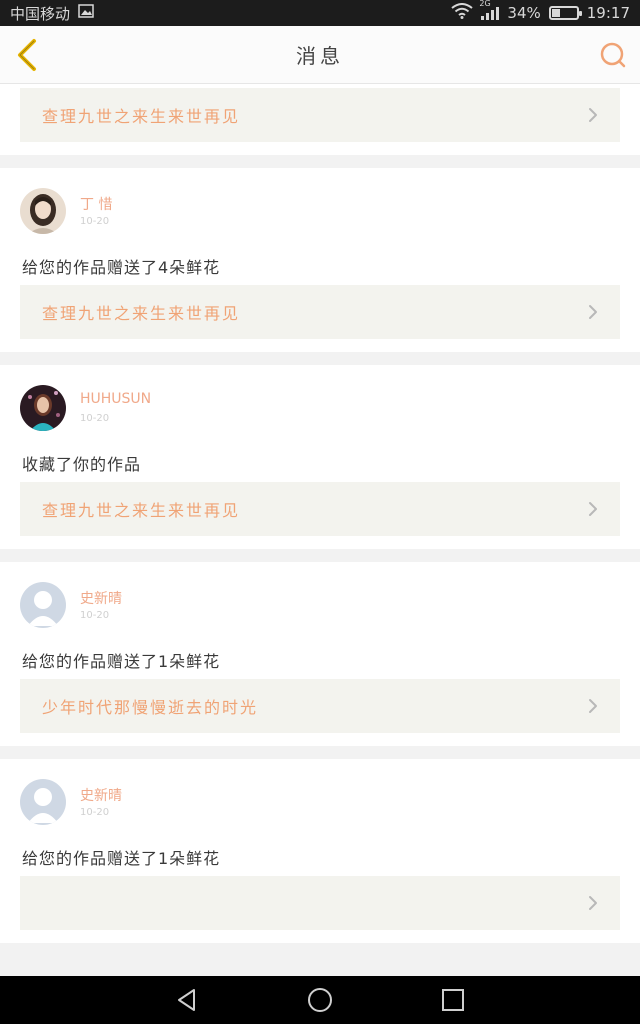 This screenshot has width=640, height=1024. I want to click on signal-icon: 2G, so click(489, 10).